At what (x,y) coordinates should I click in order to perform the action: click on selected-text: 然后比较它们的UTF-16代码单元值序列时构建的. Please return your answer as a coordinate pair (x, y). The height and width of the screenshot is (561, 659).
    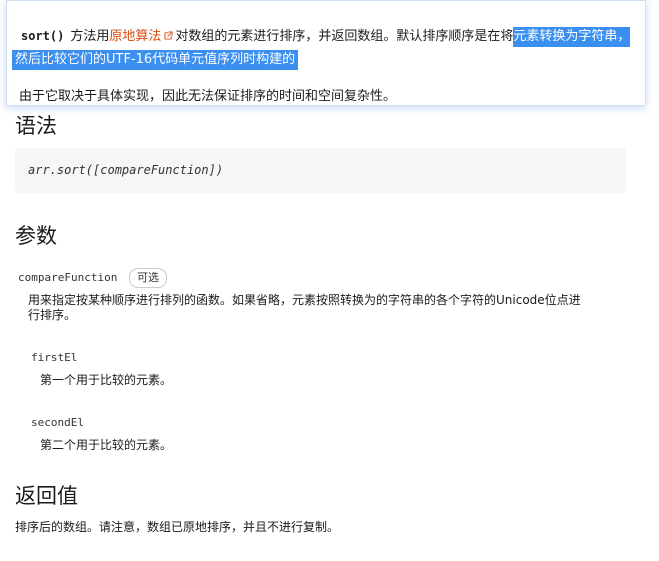
    Looking at the image, I should click on (155, 60).